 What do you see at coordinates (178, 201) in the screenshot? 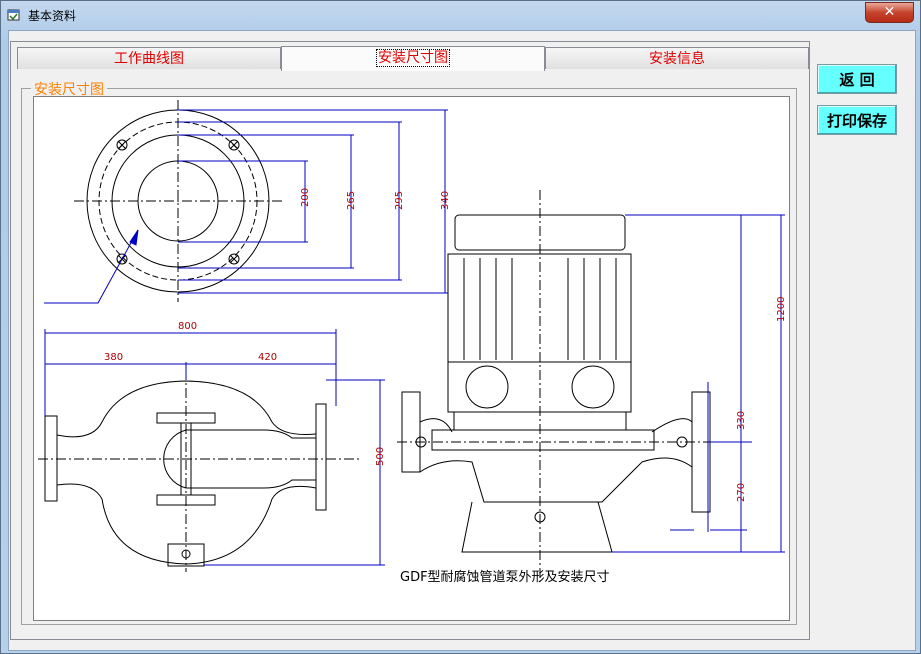
I see `flange-view` at bounding box center [178, 201].